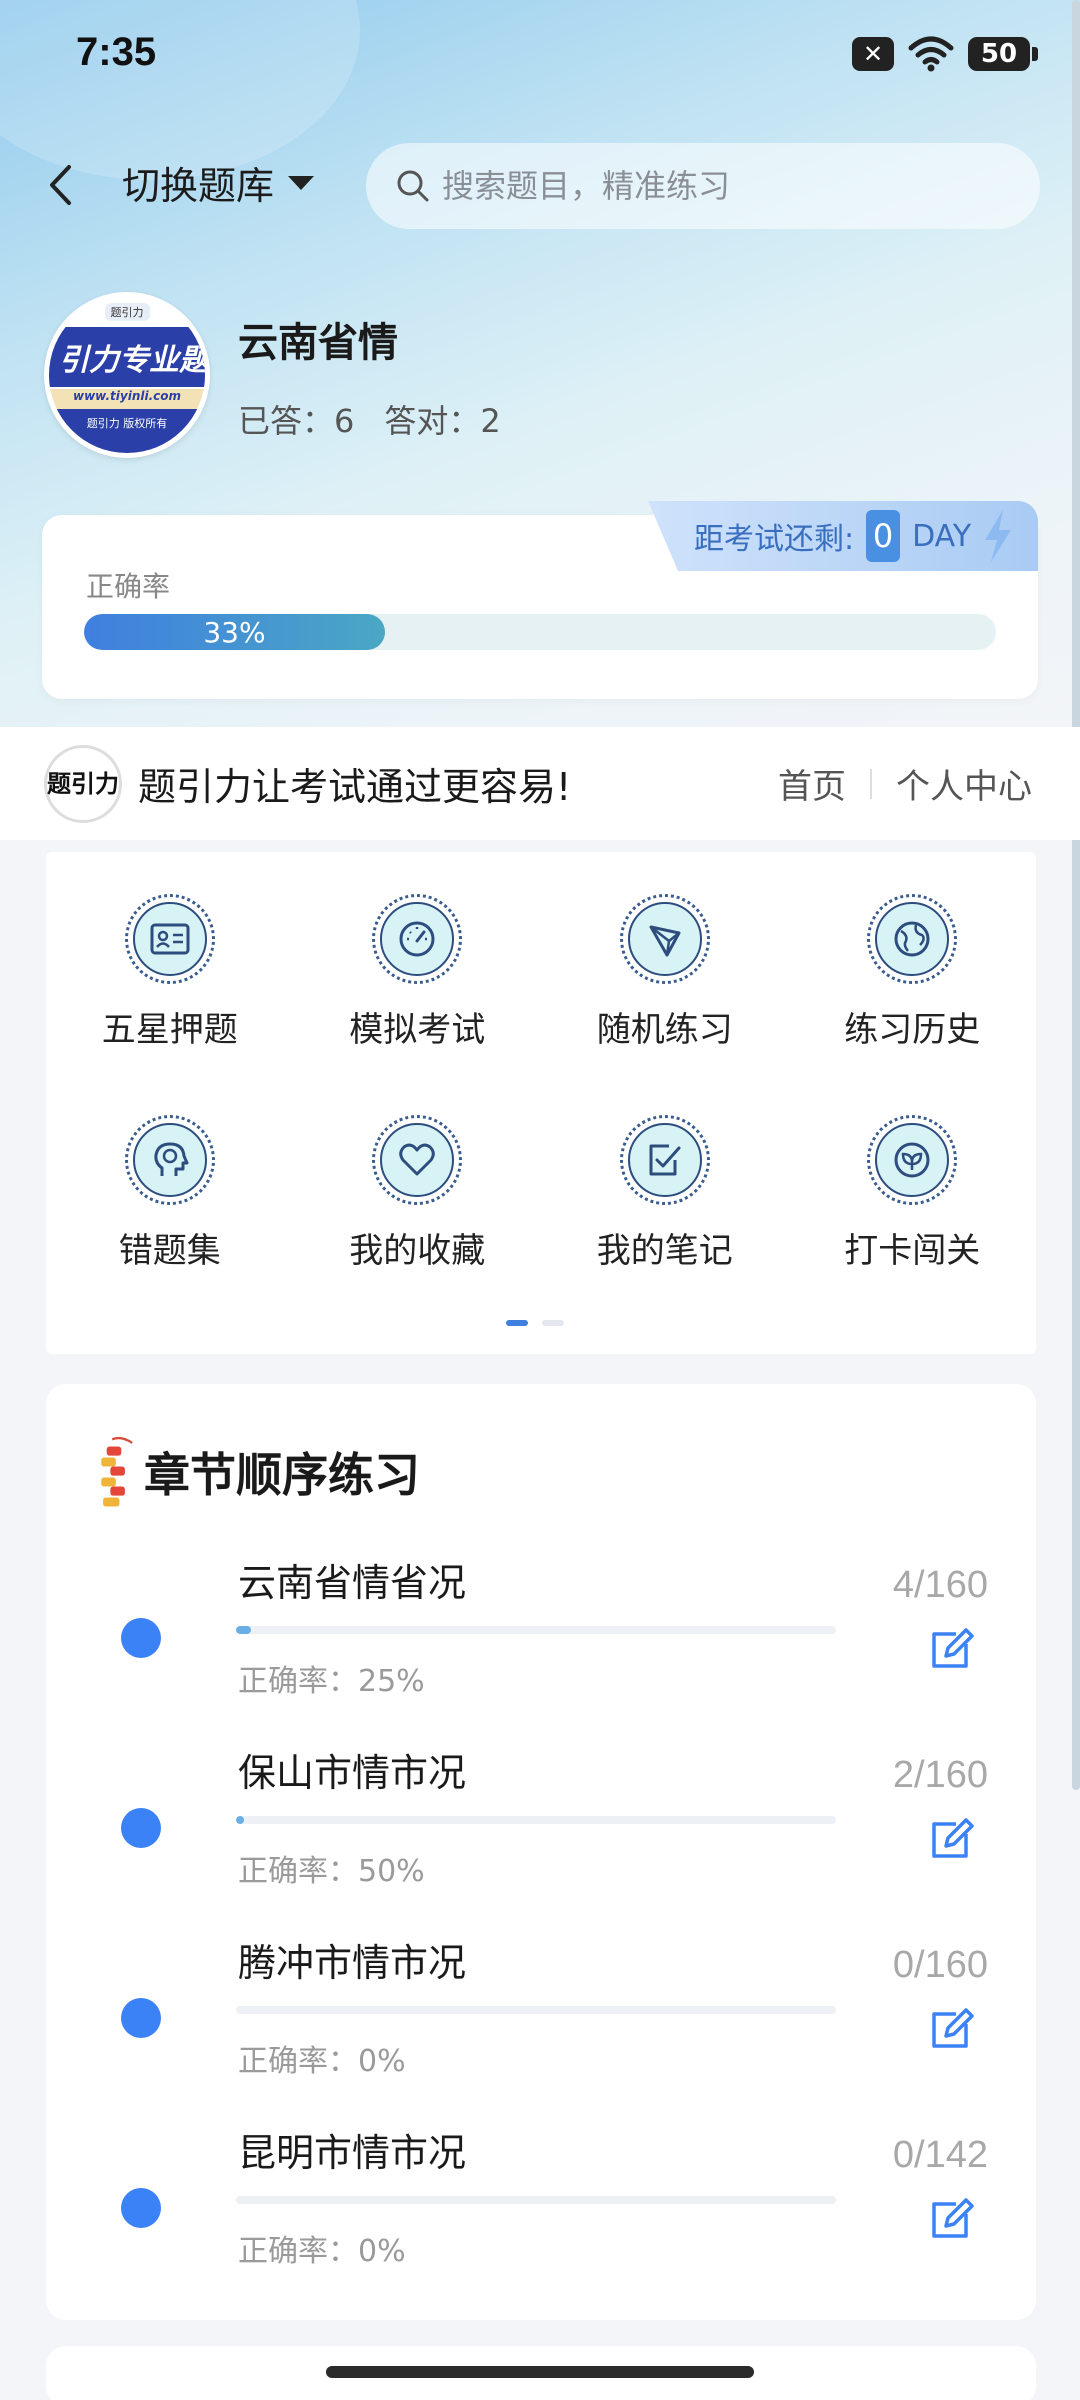 The width and height of the screenshot is (1080, 2400). I want to click on chapter-item: 云南省情省况 正确率：25% 4/160, so click(541, 1647).